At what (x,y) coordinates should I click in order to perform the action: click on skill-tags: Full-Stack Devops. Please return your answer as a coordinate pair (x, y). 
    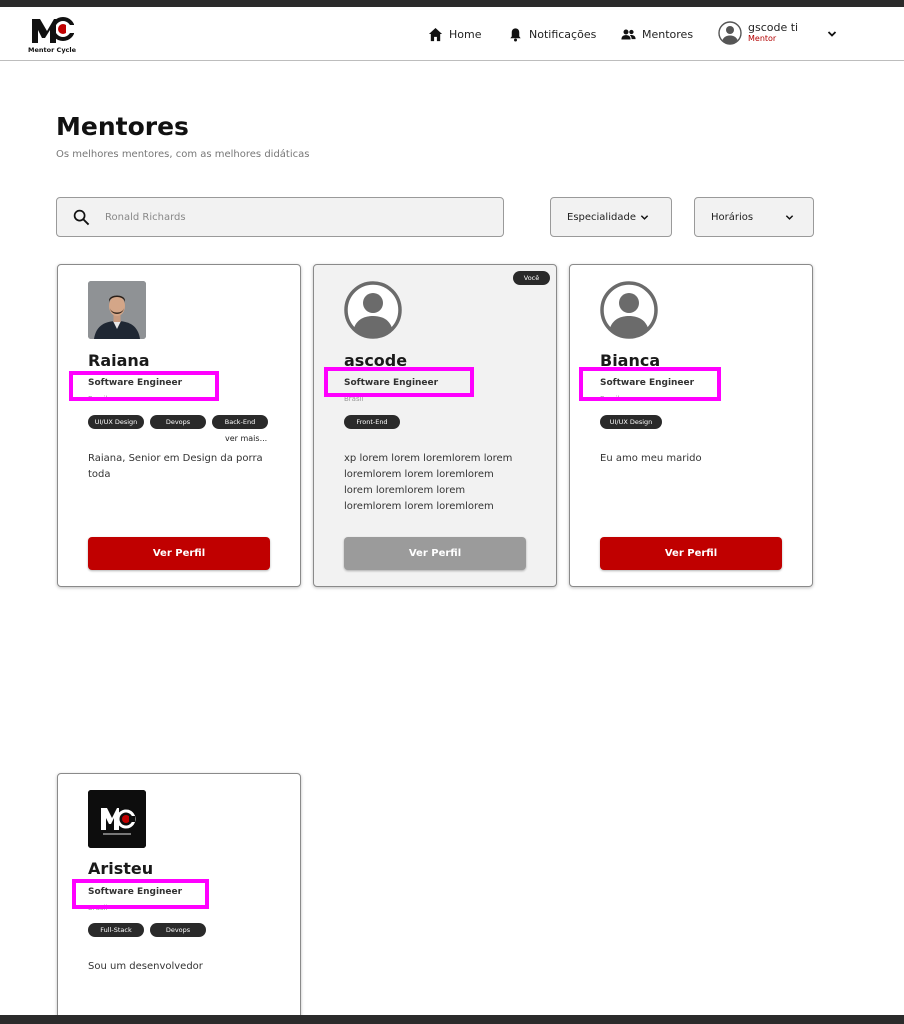
    Looking at the image, I should click on (147, 930).